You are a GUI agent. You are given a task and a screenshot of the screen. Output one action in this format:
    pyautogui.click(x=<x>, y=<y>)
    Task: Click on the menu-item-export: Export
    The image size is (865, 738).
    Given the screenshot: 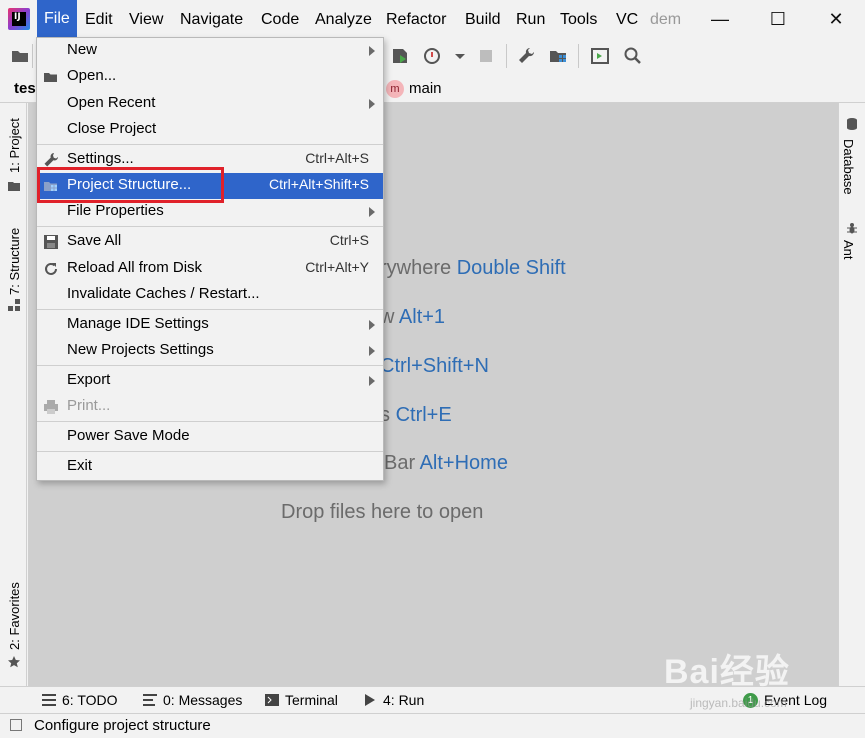 What is the action you would take?
    pyautogui.click(x=210, y=381)
    